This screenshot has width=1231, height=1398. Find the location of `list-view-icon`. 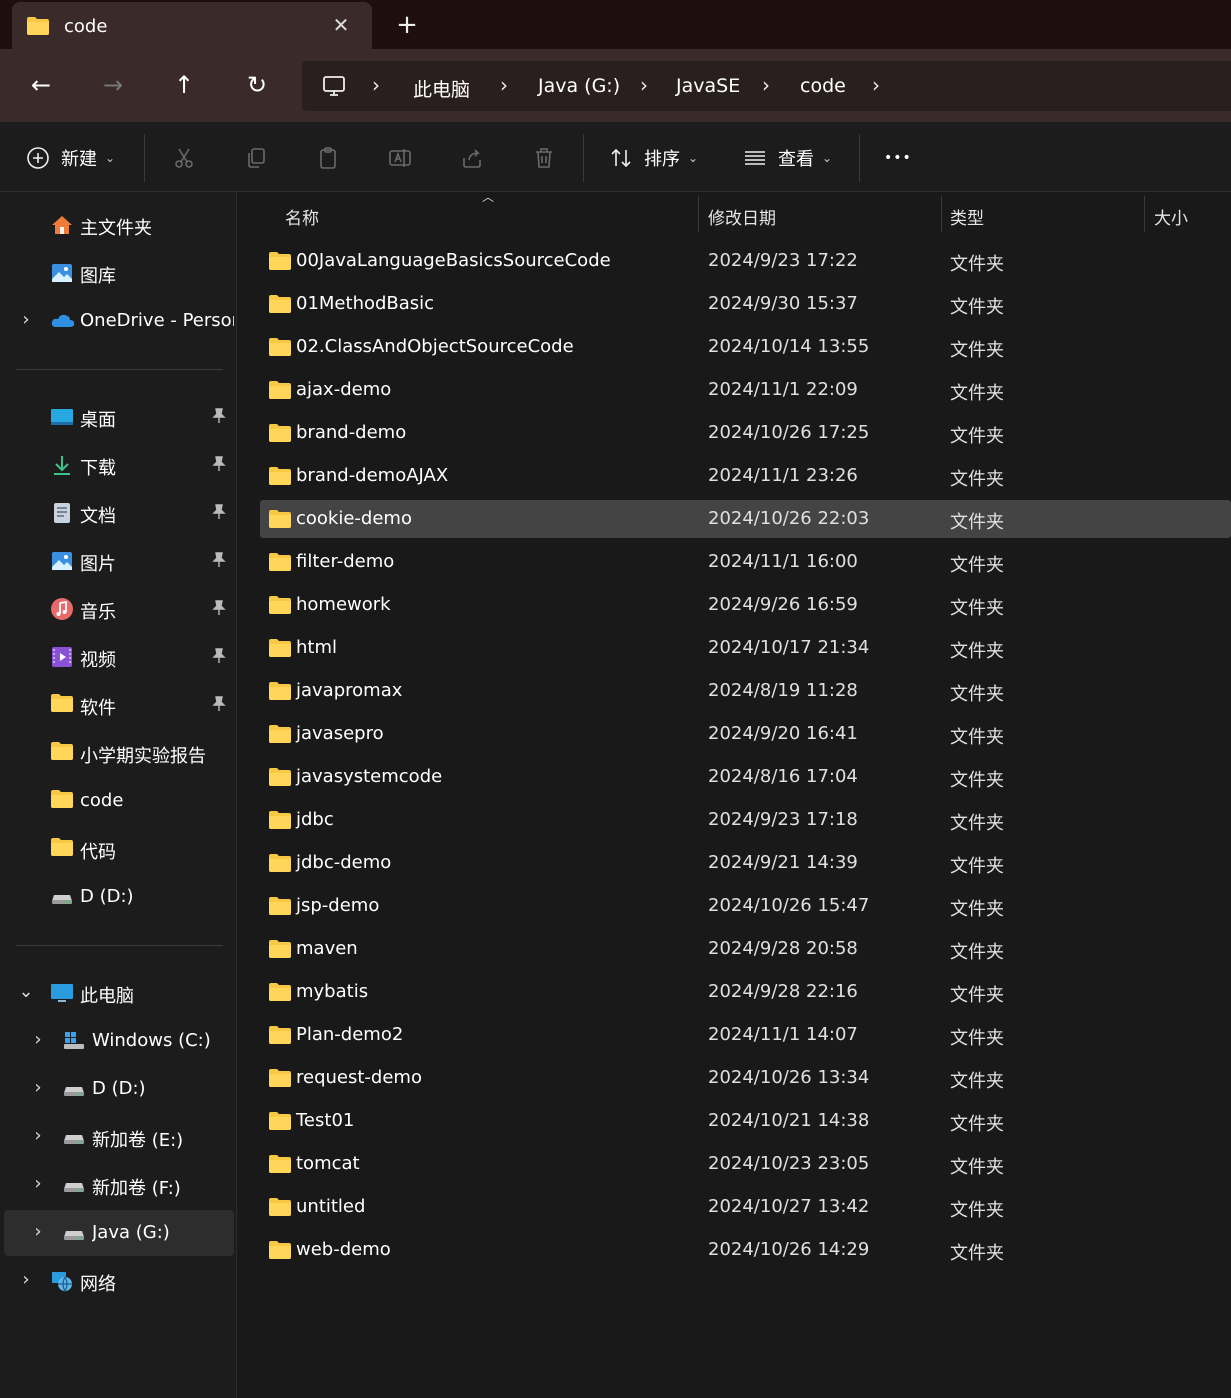

list-view-icon is located at coordinates (755, 158).